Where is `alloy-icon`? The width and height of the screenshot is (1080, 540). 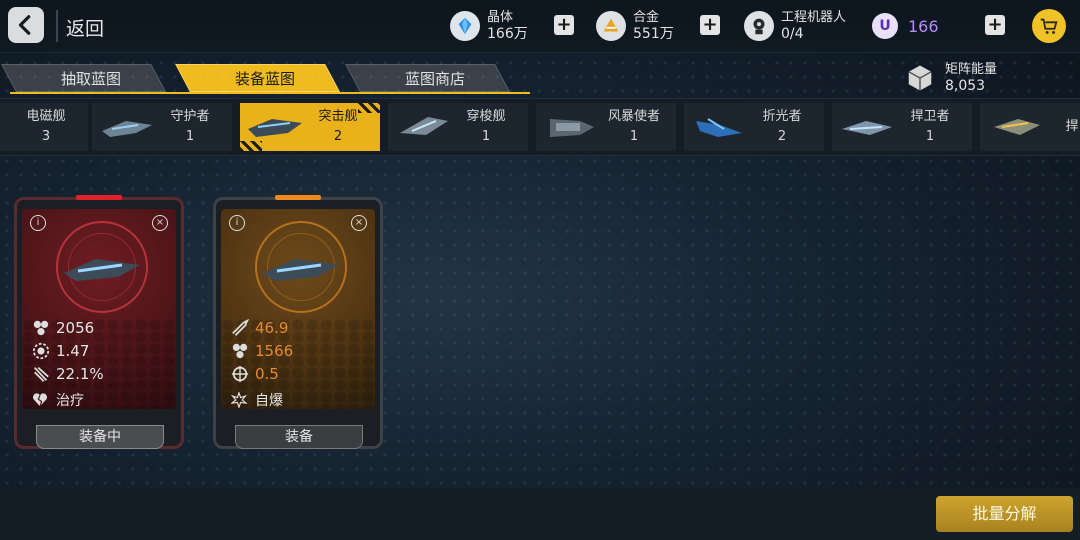 alloy-icon is located at coordinates (611, 26).